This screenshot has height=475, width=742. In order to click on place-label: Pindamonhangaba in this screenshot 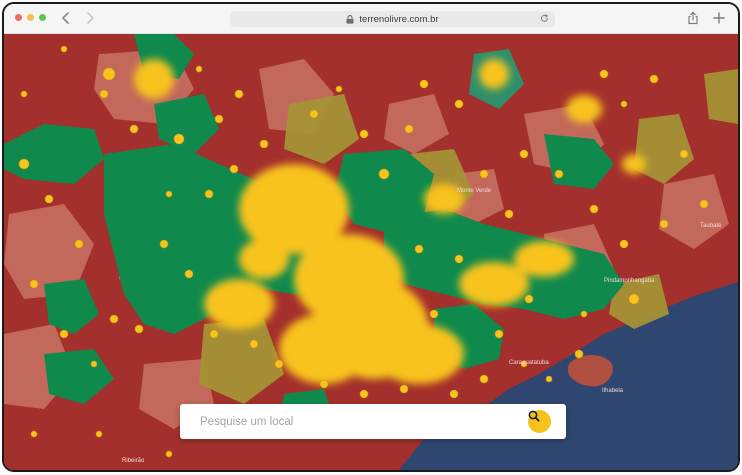, I will do `click(629, 281)`.